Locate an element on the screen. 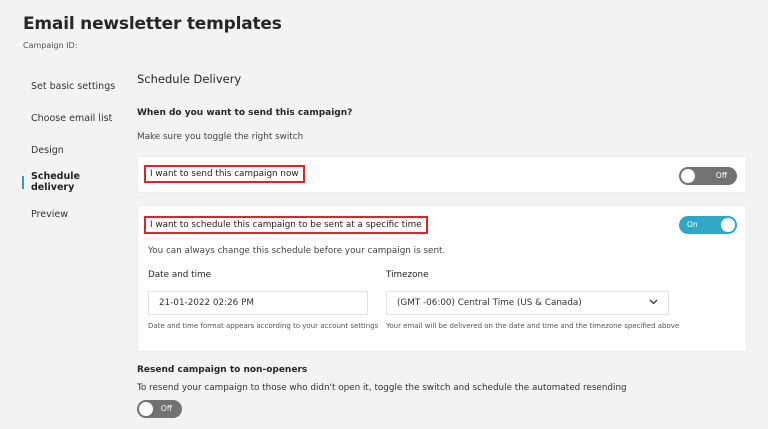  page-title: Email newsletter templates is located at coordinates (152, 24).